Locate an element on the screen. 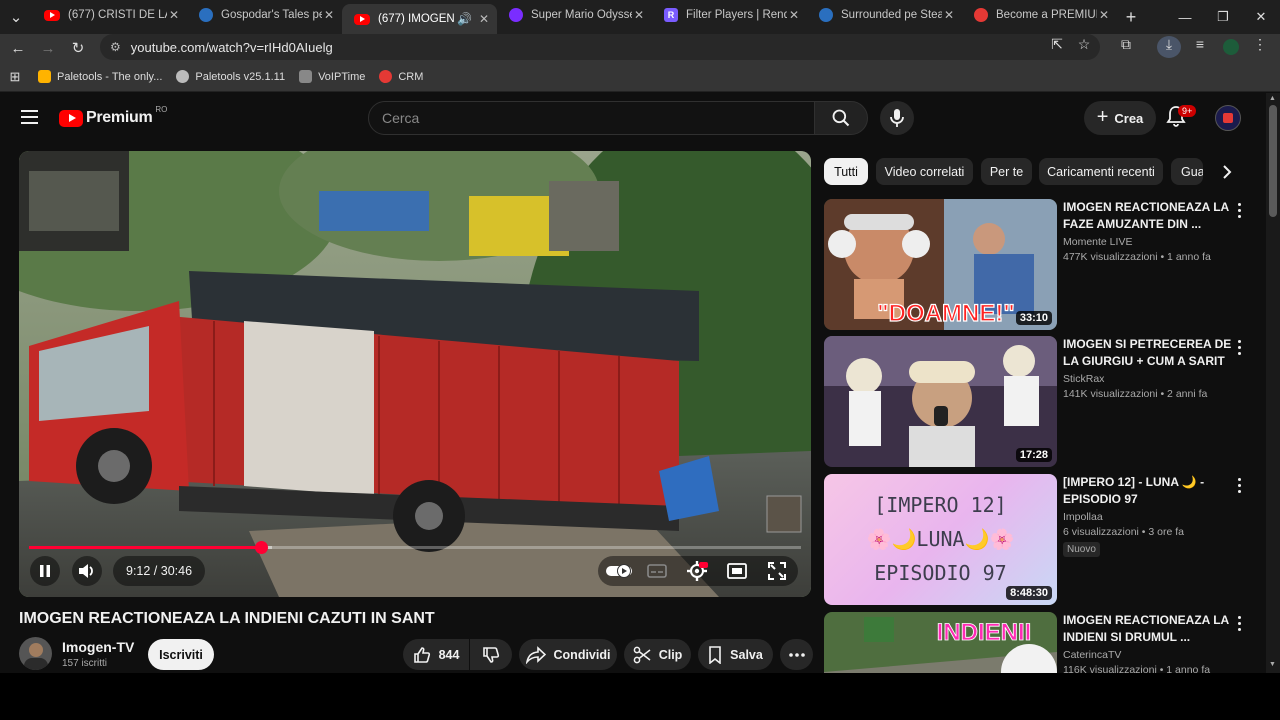 This screenshot has height=720, width=1280. back-icon: ← is located at coordinates (18, 48).